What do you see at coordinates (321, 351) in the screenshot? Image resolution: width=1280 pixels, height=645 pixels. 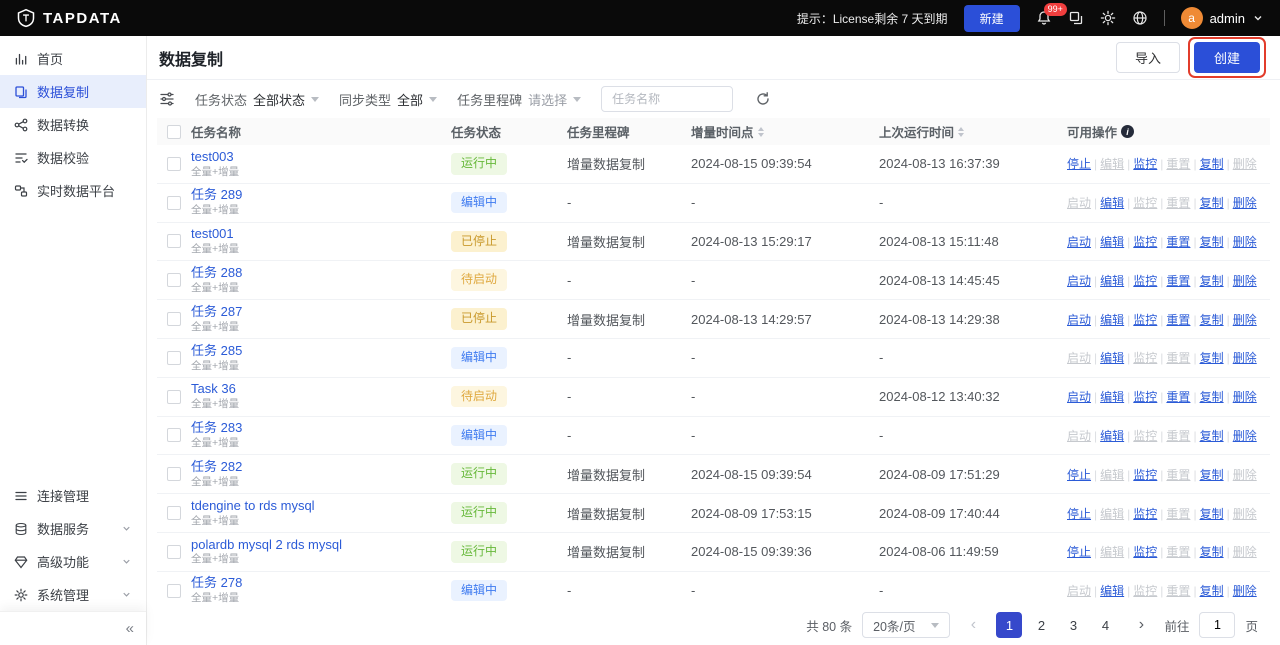 I see `task-name-link: 任务 285` at bounding box center [321, 351].